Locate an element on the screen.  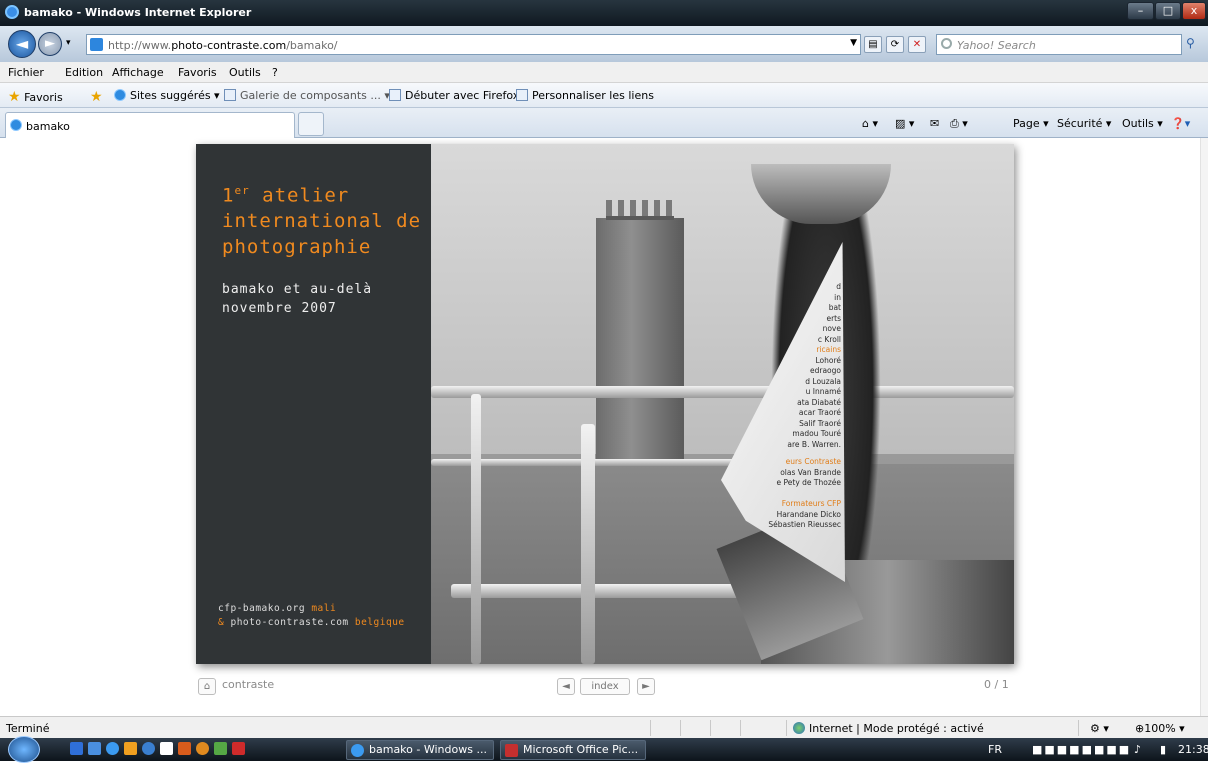
history-dropdown-icon: ▾ is located at coordinates (68, 43).